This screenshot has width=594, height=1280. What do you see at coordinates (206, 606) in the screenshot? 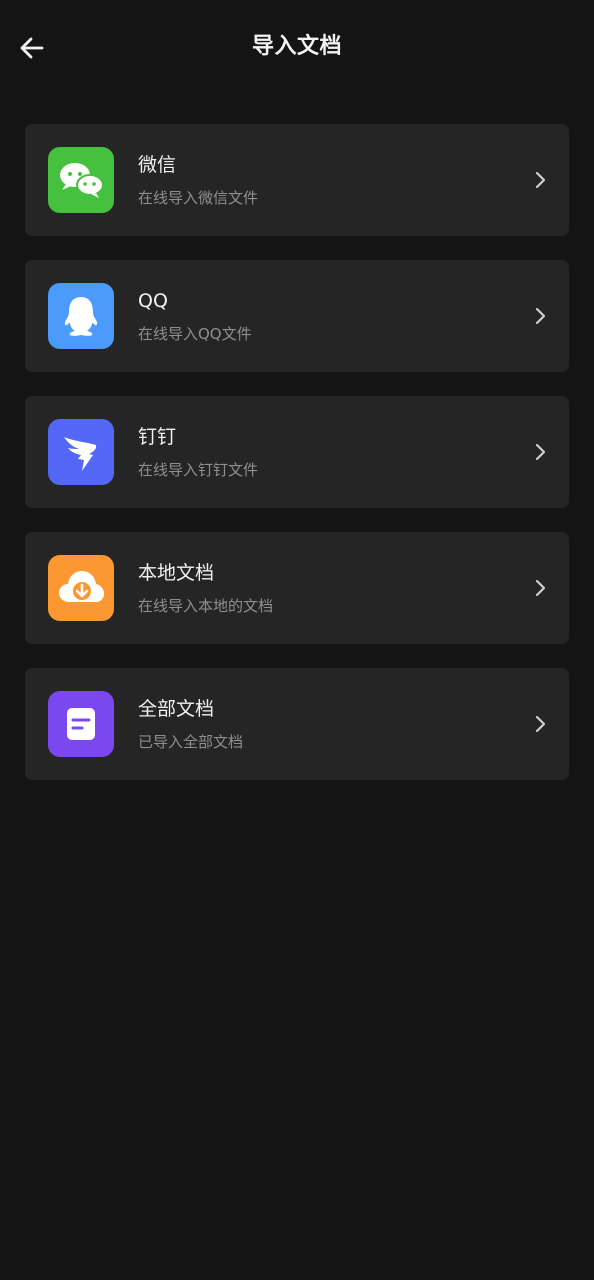
I see `item-subtitle: 在线导入本地的文档` at bounding box center [206, 606].